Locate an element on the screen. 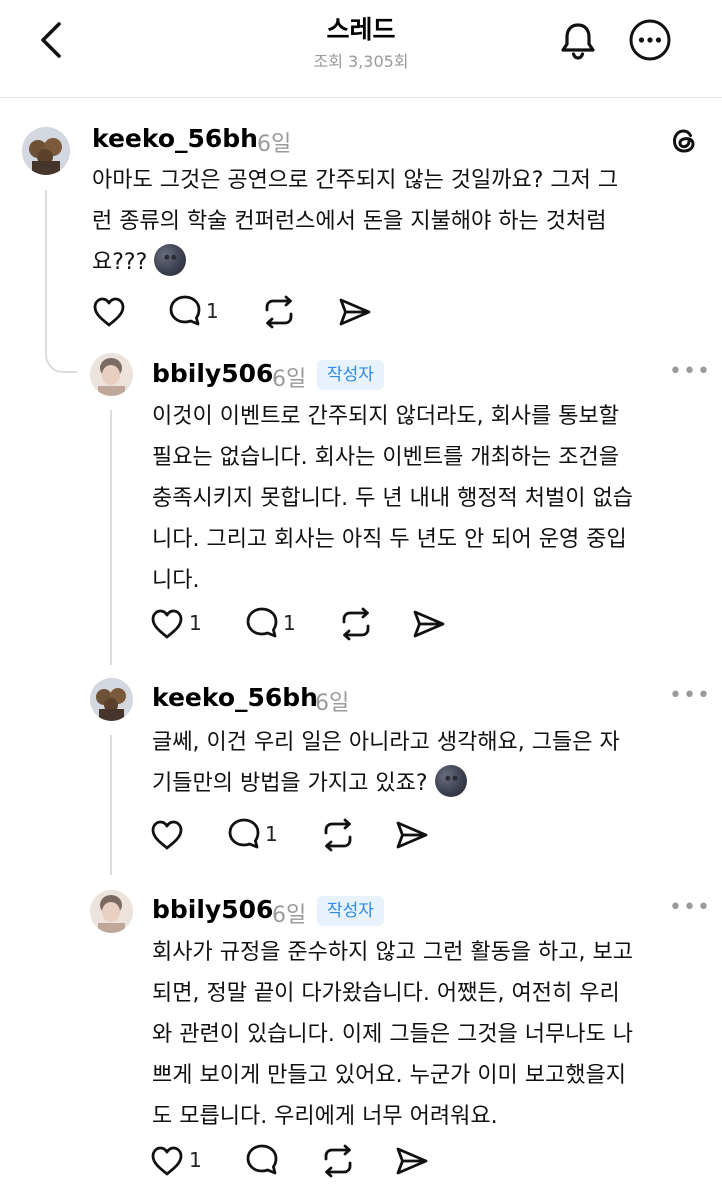 The height and width of the screenshot is (1200, 722). post-text-line: 요??? is located at coordinates (355, 262).